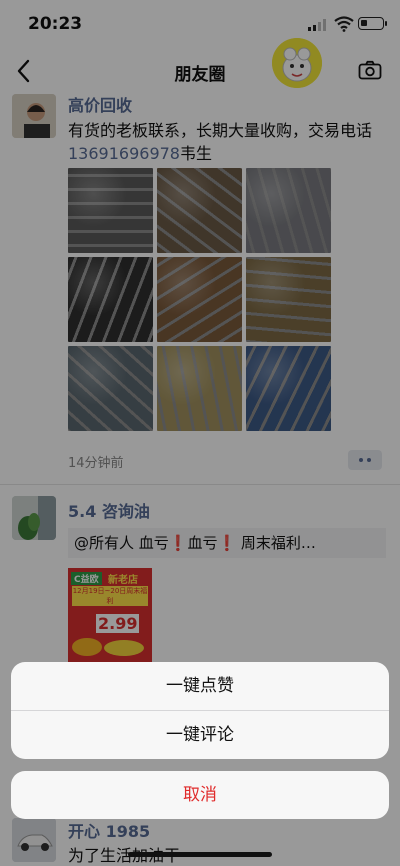  I want to click on one-click-comment-option: 一键评论, so click(200, 735).